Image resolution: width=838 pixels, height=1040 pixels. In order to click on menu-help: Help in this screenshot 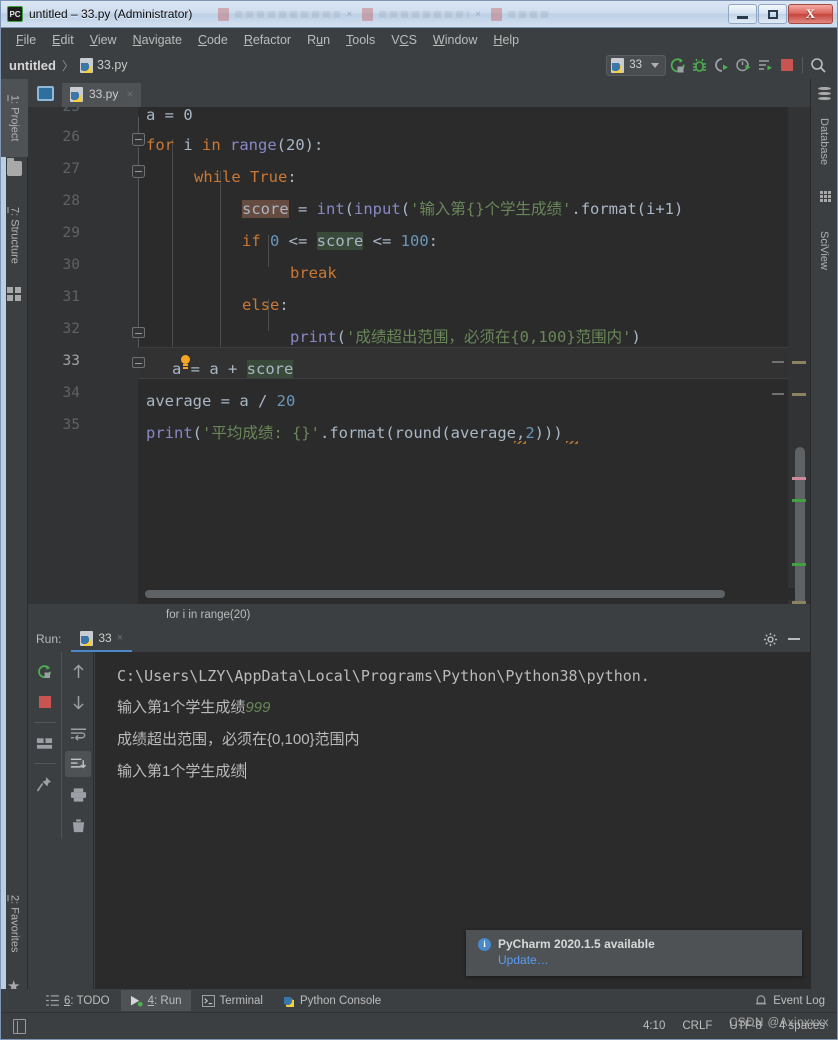, I will do `click(506, 40)`.